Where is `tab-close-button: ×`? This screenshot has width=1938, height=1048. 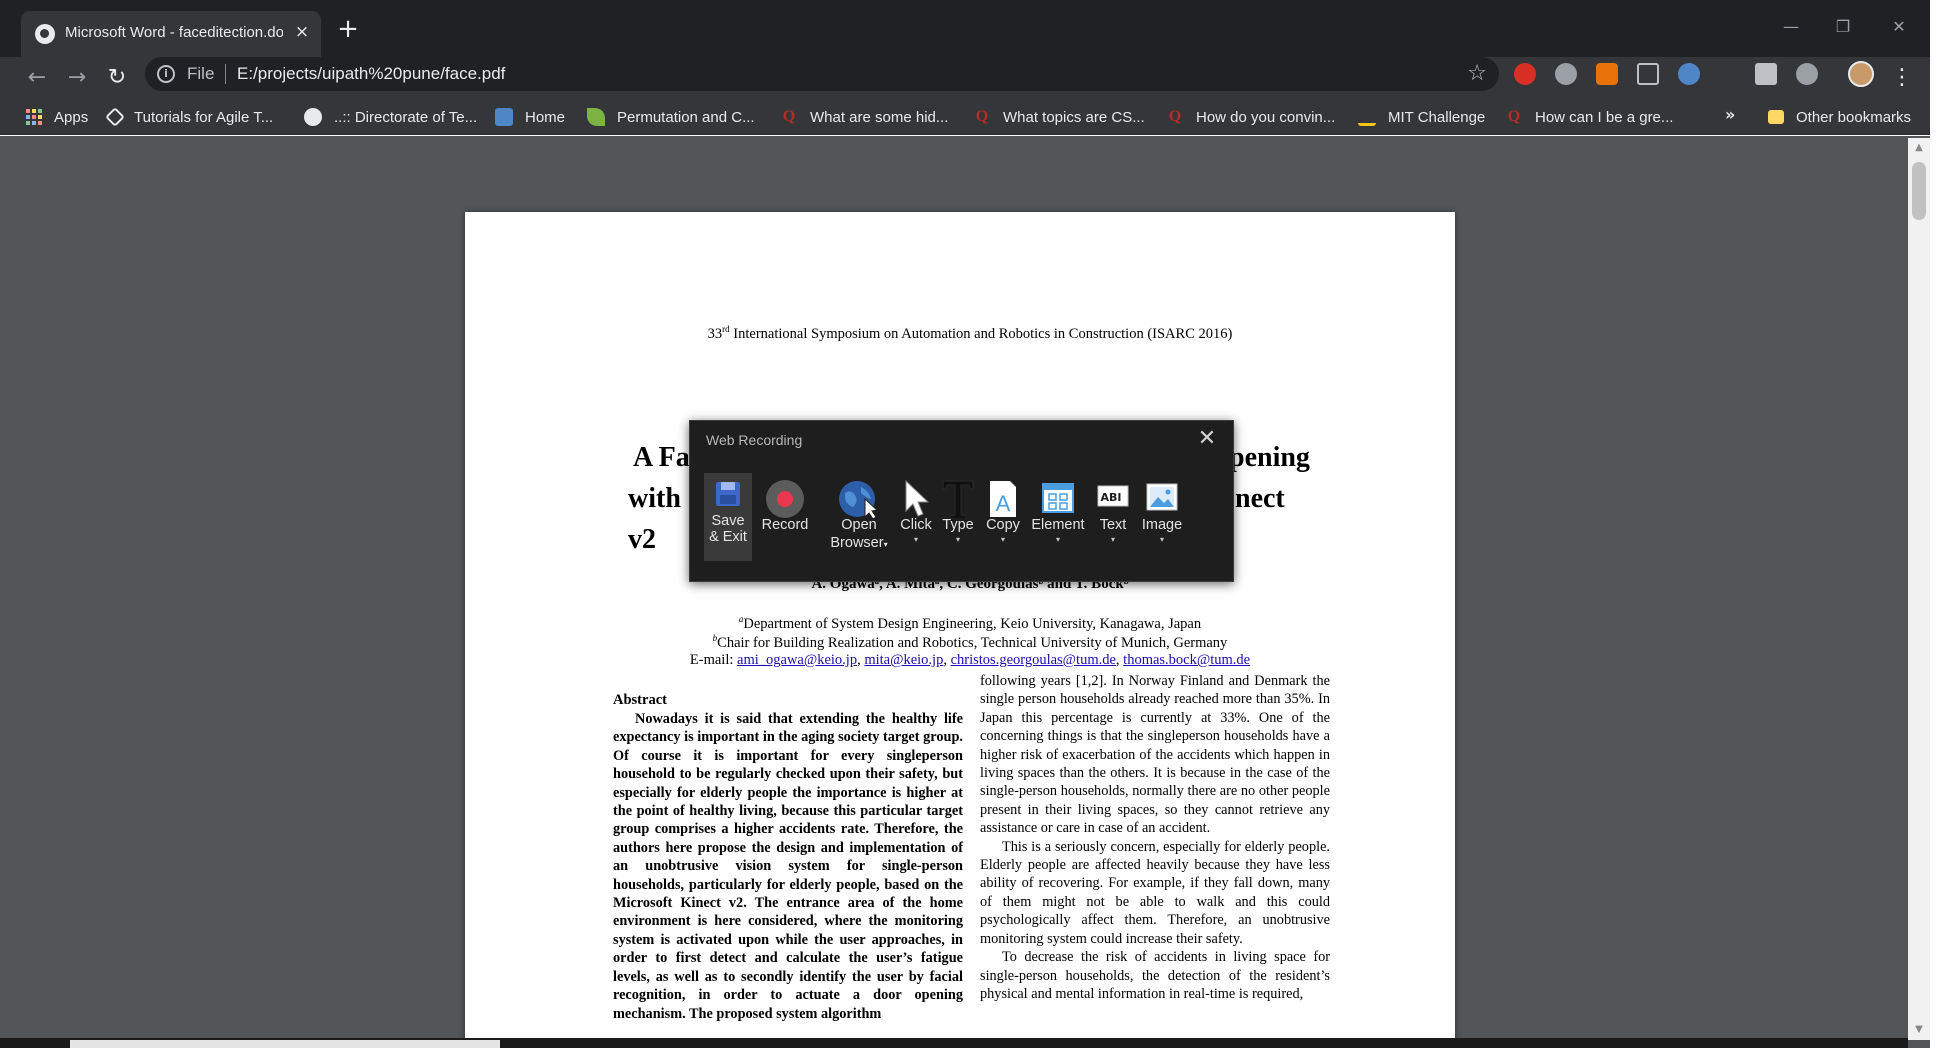 tab-close-button: × is located at coordinates (302, 32).